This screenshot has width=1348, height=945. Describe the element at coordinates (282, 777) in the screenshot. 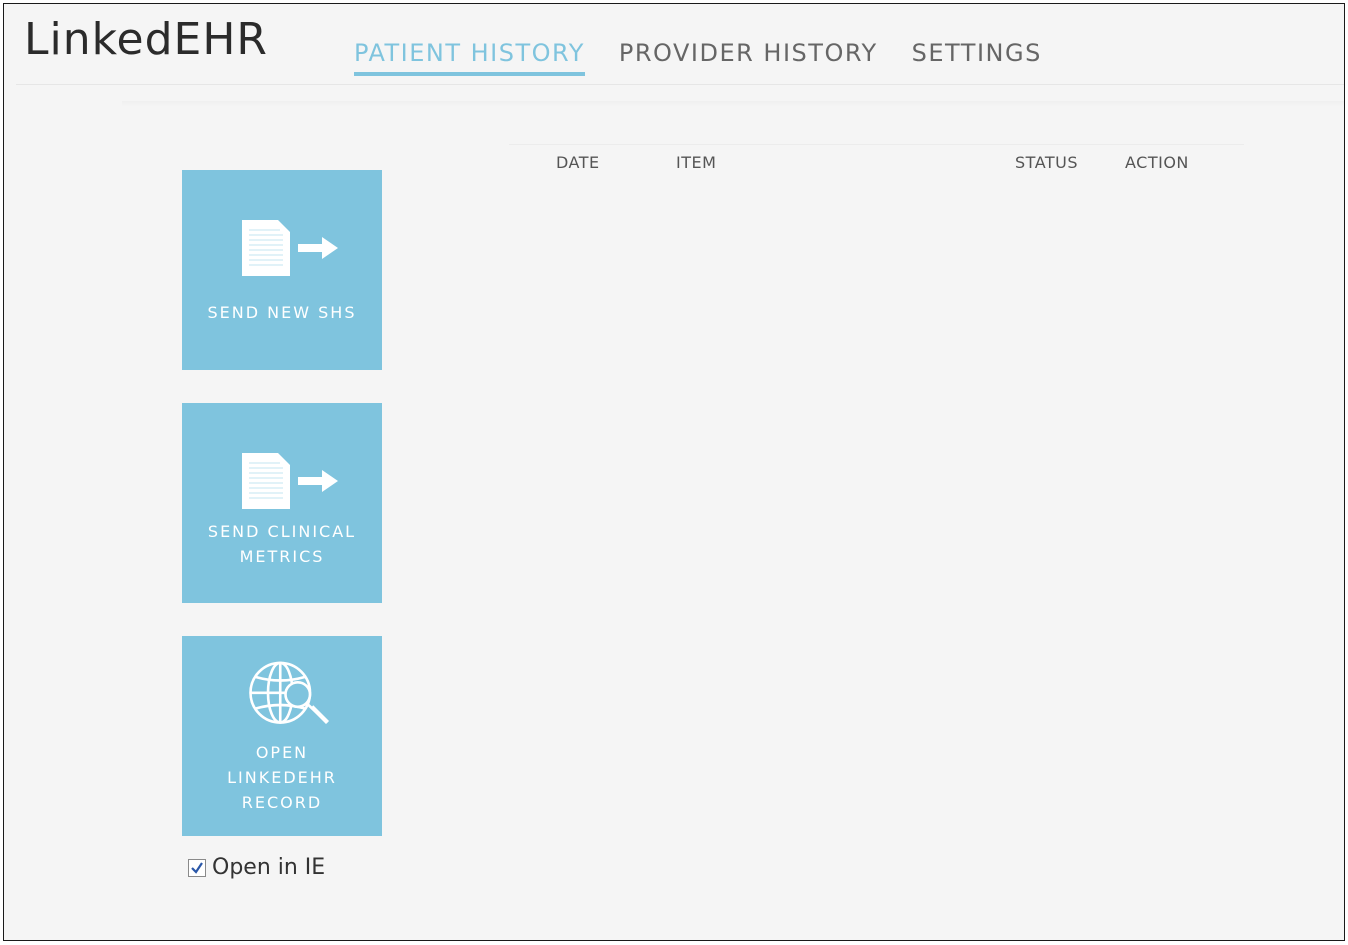

I see `open-record-label-line2: LINKEDEHR` at that location.